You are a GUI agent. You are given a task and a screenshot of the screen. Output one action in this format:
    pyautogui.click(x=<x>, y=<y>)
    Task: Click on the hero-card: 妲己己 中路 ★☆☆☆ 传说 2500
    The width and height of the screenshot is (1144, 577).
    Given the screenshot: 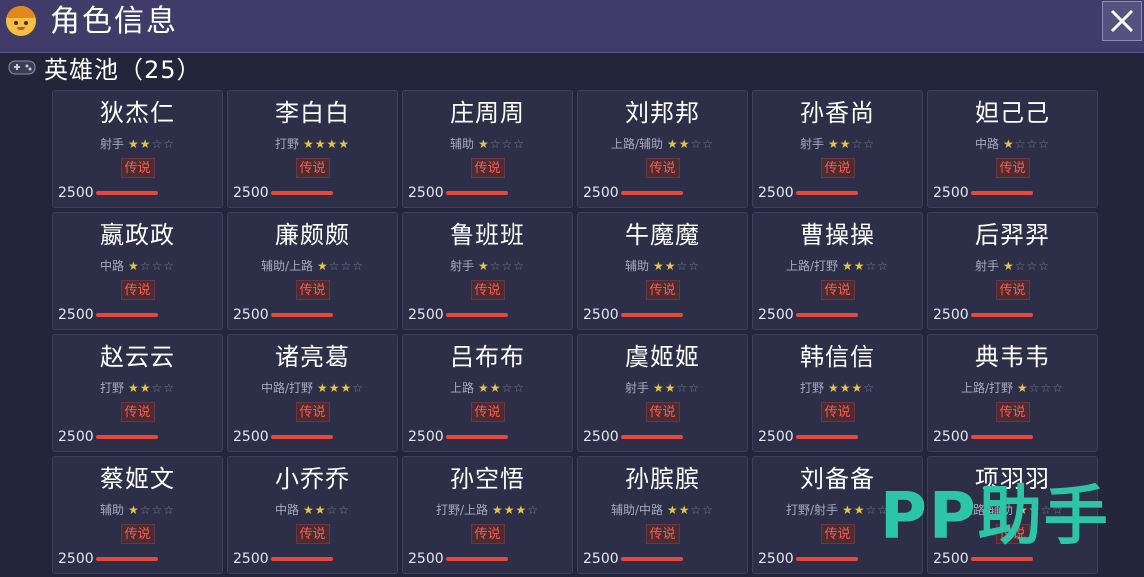 What is the action you would take?
    pyautogui.click(x=1012, y=149)
    